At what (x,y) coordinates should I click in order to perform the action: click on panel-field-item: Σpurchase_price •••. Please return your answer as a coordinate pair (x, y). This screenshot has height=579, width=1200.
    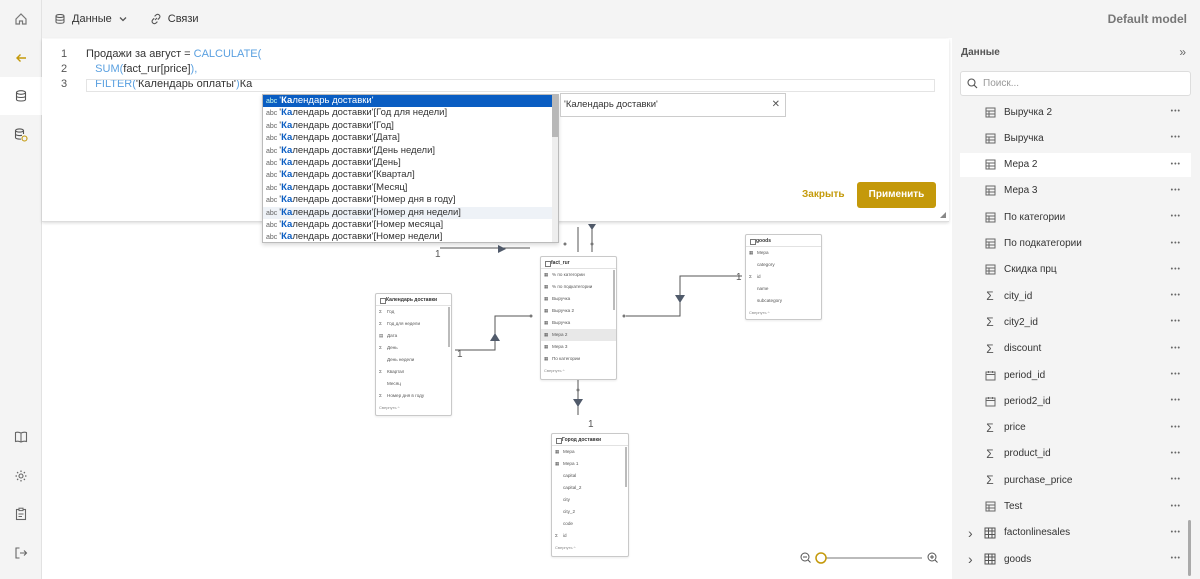
    Looking at the image, I should click on (1075, 480).